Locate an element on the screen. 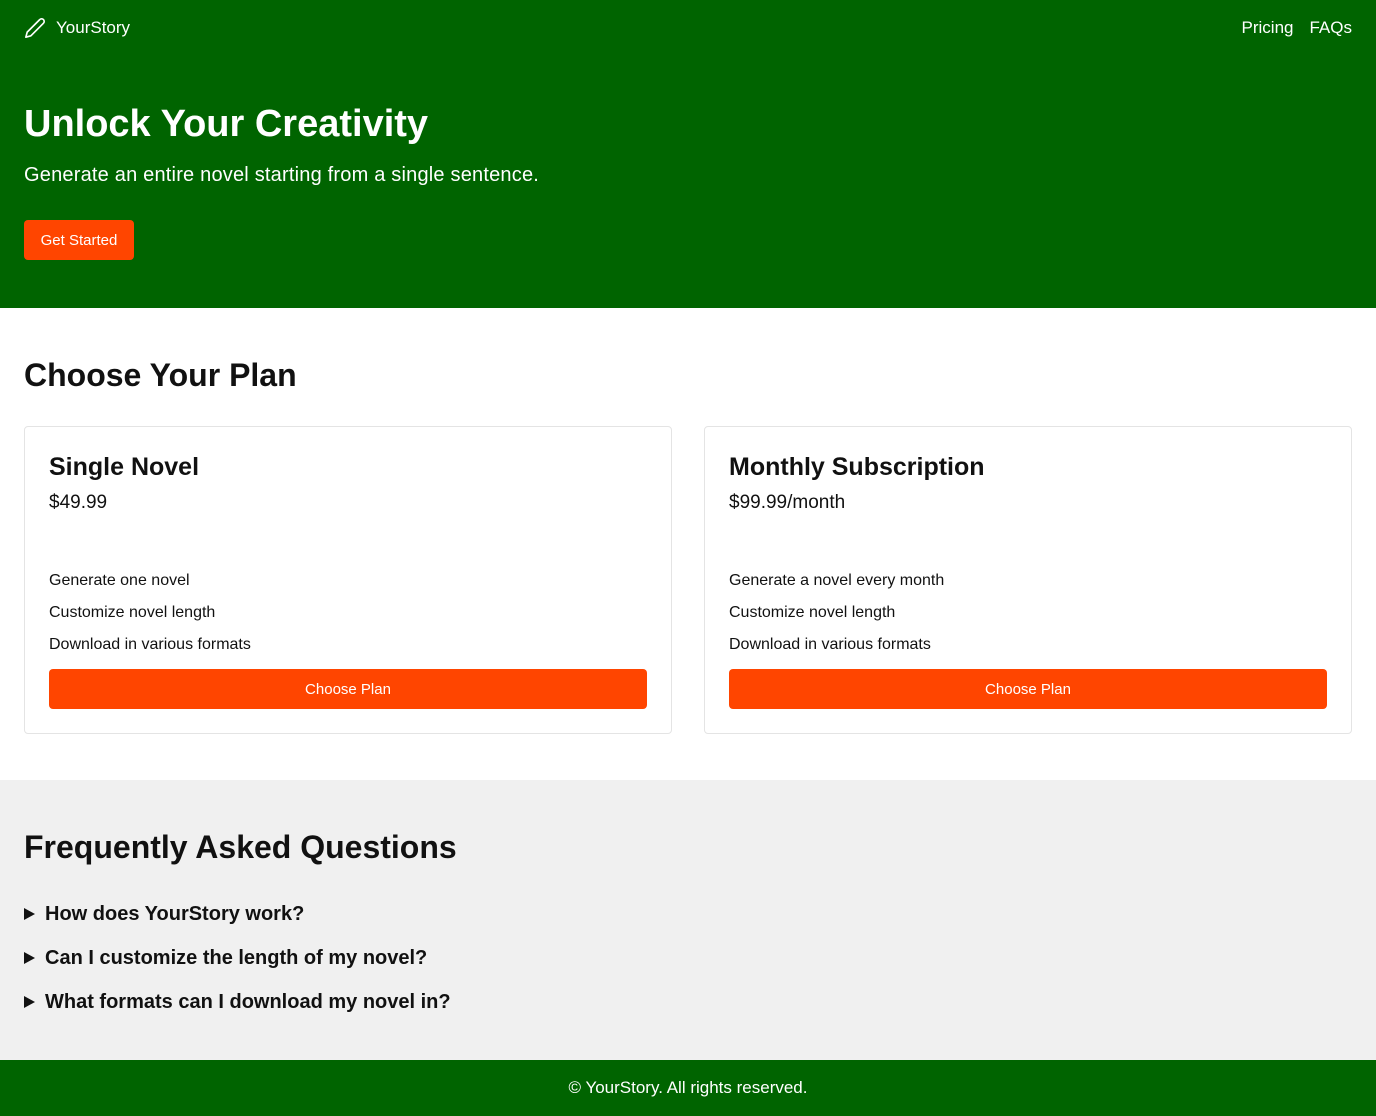 The width and height of the screenshot is (1376, 1116). faq-question: What formats can I download my novel in? is located at coordinates (248, 1001).